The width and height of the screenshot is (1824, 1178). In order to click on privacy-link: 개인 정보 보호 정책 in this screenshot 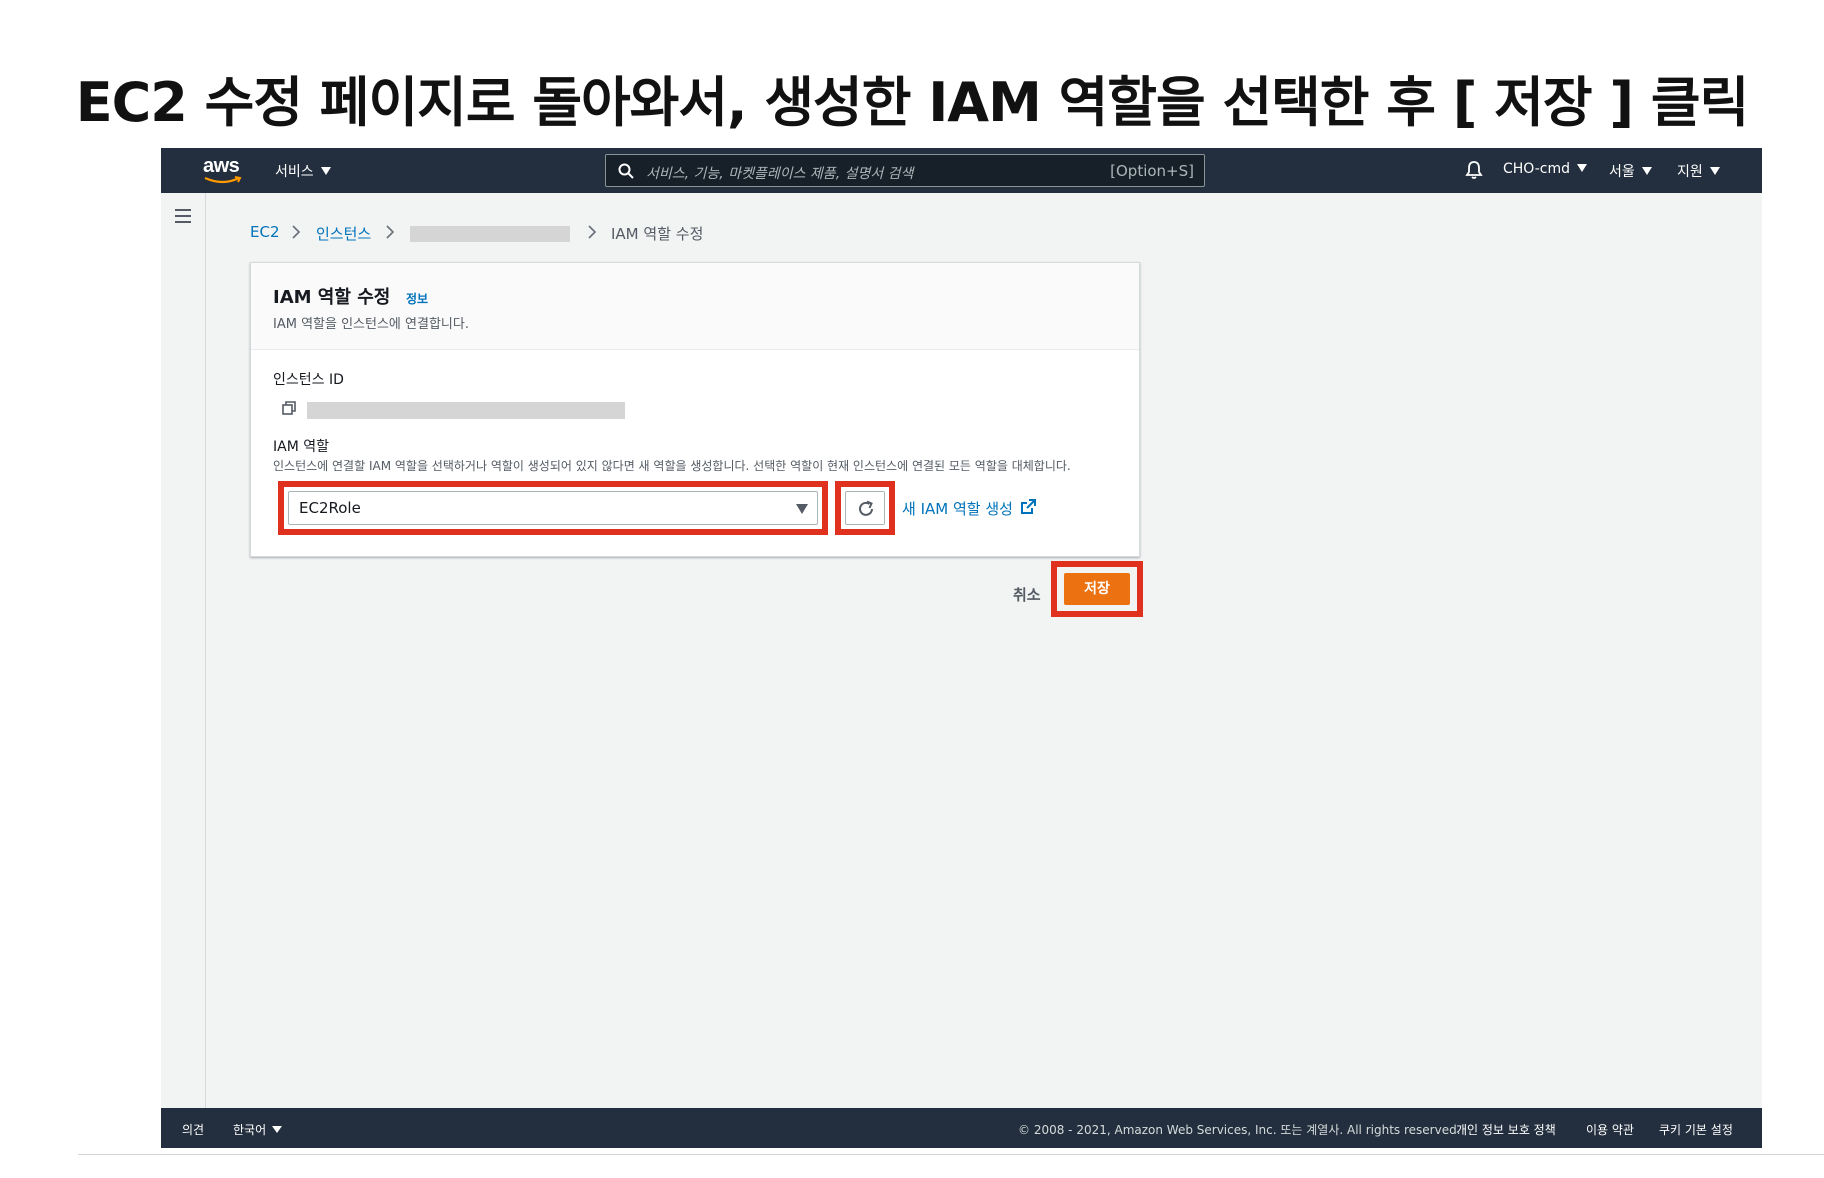, I will do `click(1506, 1129)`.